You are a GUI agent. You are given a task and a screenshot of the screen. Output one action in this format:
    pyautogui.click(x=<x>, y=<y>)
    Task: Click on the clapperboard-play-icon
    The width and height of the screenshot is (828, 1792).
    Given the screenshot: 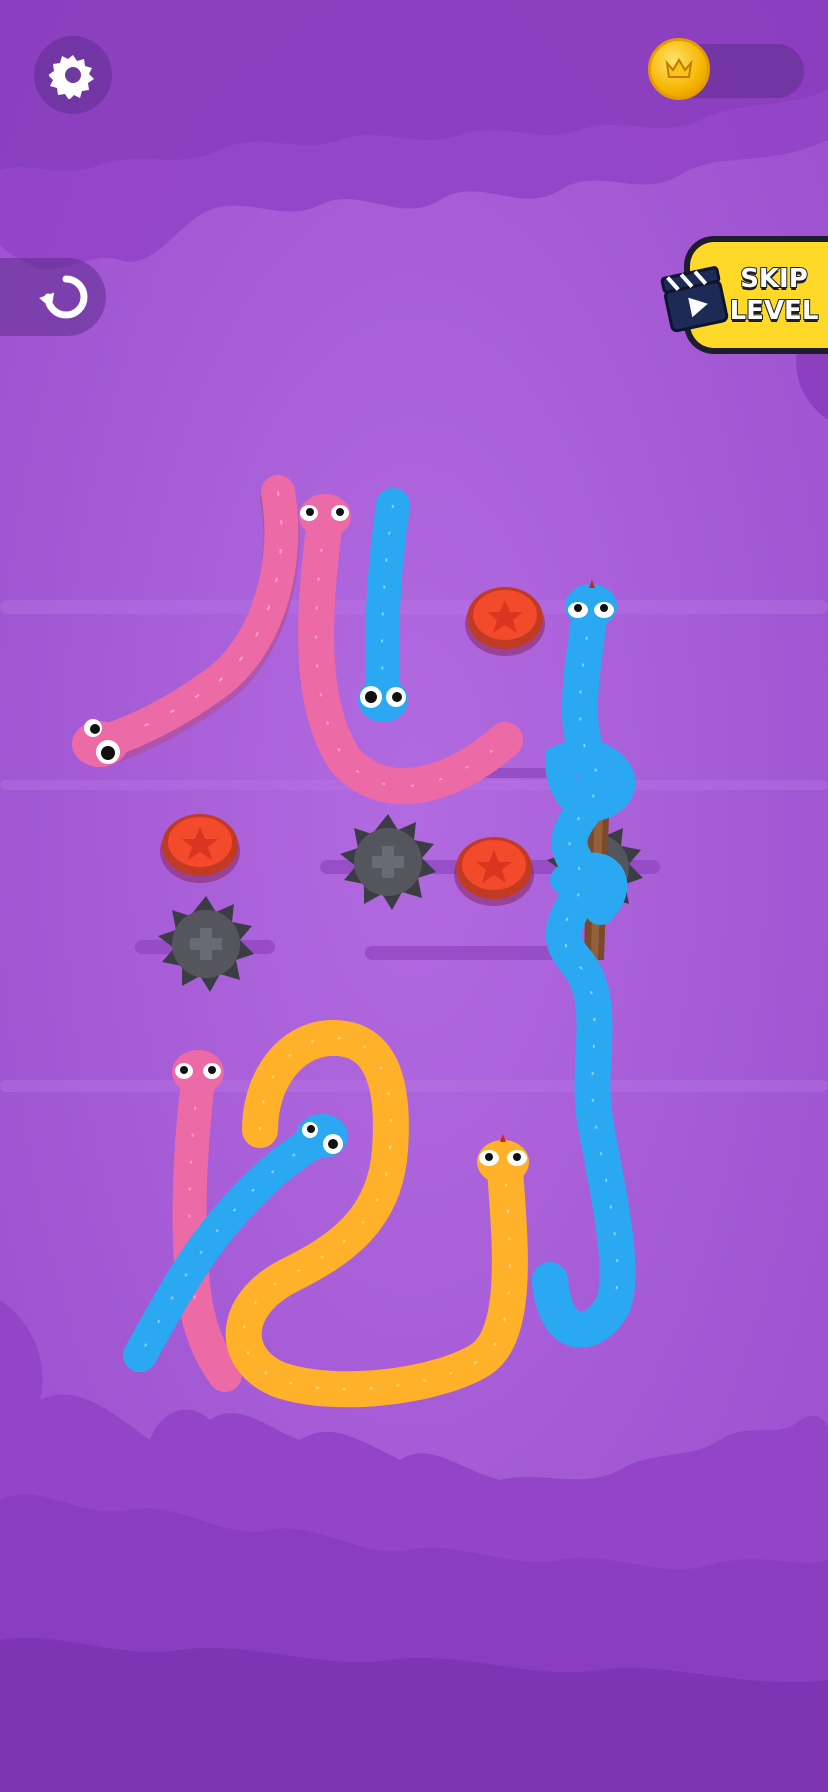 What is the action you would take?
    pyautogui.click(x=694, y=299)
    